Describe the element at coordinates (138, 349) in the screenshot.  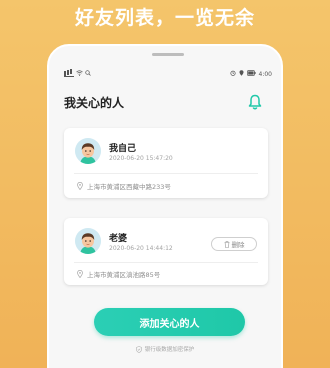
I see `shield-icon` at that location.